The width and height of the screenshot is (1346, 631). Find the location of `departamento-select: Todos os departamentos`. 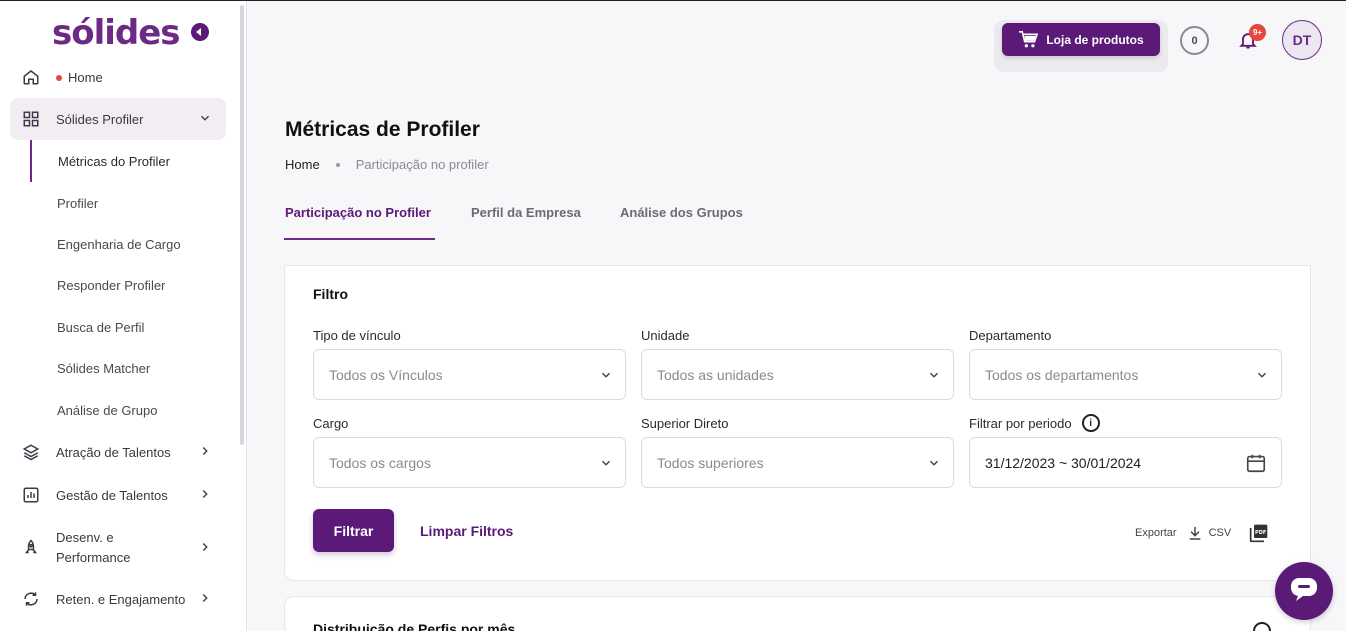

departamento-select: Todos os departamentos is located at coordinates (1125, 374).